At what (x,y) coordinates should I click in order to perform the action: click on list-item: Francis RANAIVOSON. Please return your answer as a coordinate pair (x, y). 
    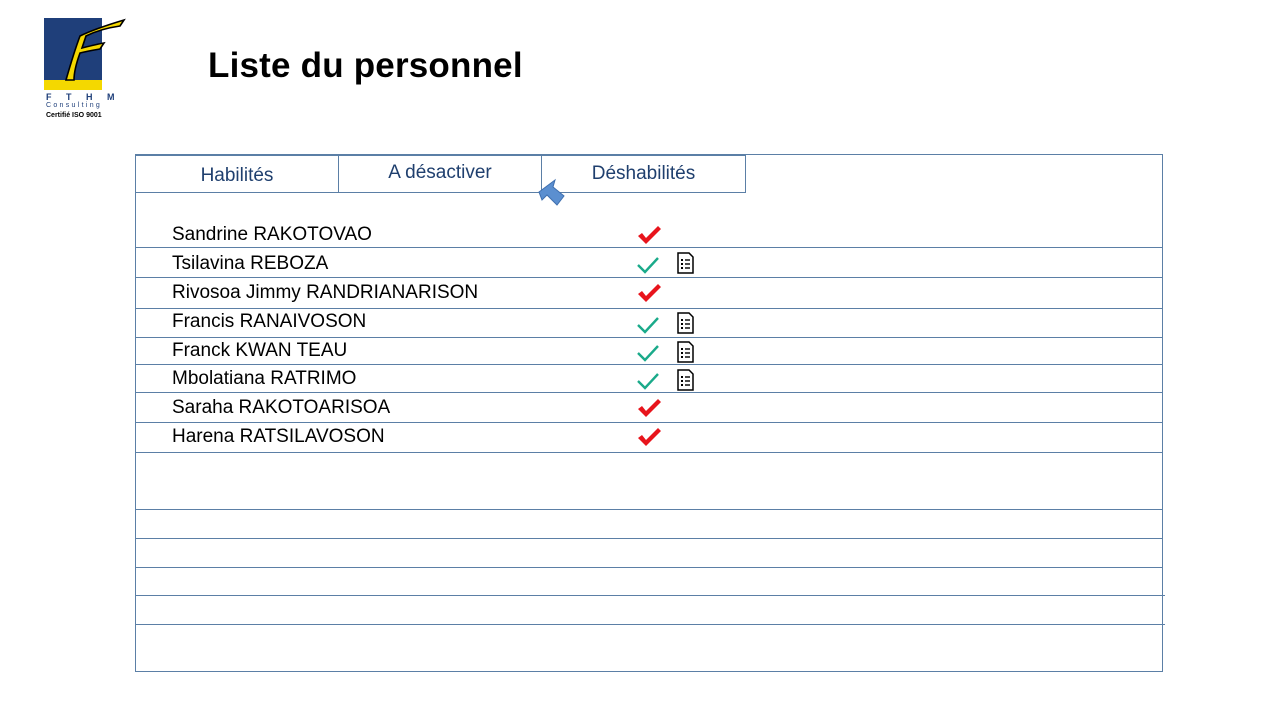
    Looking at the image, I should click on (269, 322).